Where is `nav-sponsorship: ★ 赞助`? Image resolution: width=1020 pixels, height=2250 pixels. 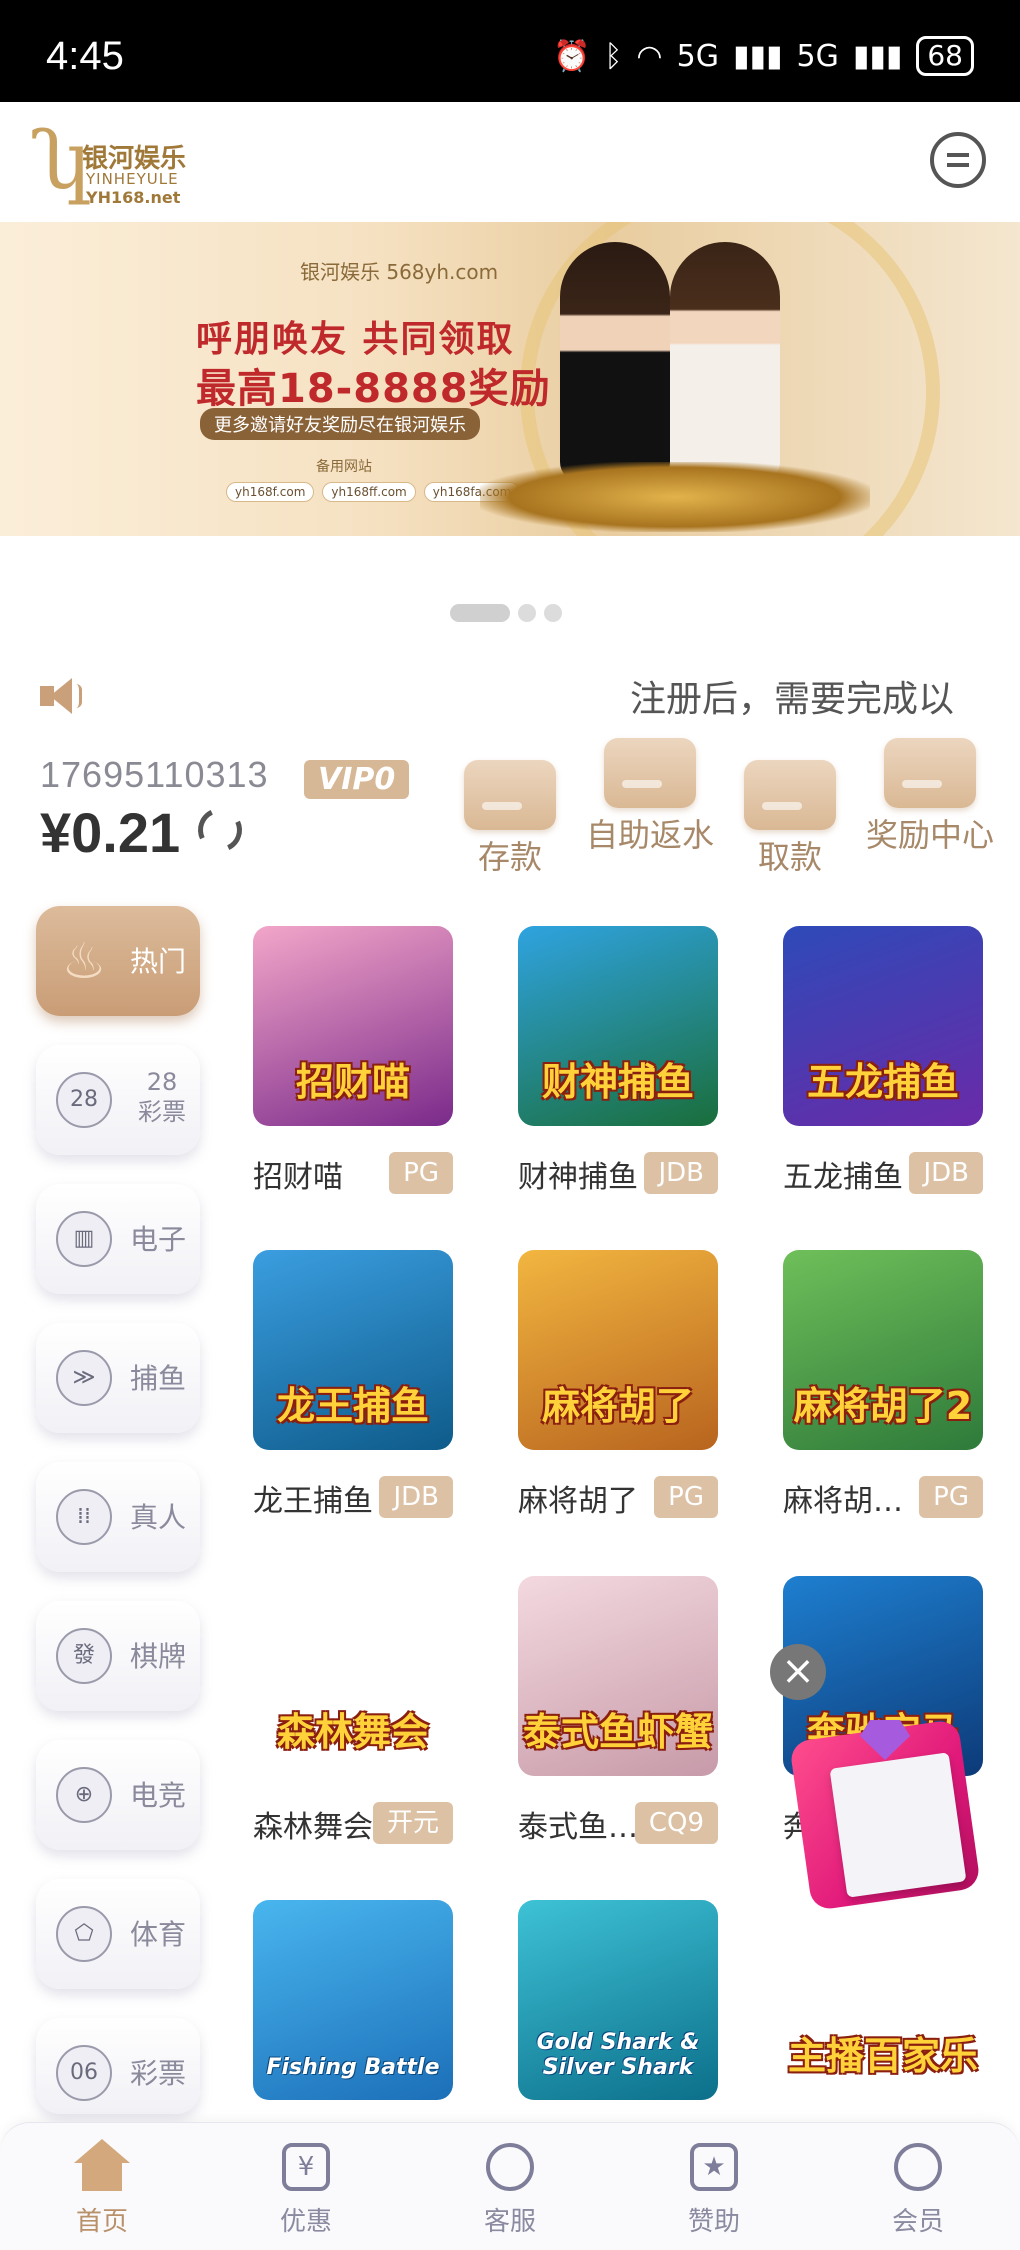 nav-sponsorship: ★ 赞助 is located at coordinates (714, 2188).